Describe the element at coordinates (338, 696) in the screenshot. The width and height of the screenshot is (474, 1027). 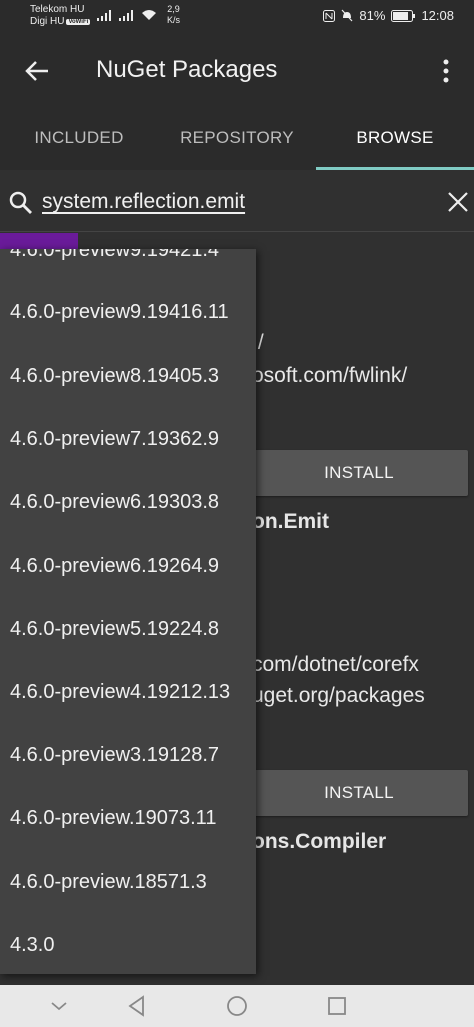
I see `package-url-fragment: uget.org/packages` at that location.